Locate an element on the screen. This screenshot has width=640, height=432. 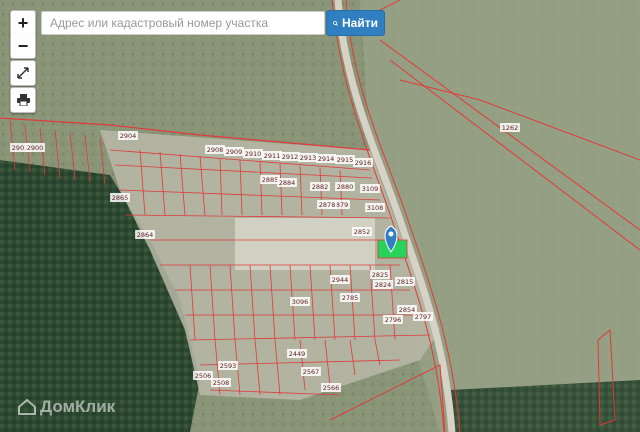
clearing is located at coordinates (305, 244).